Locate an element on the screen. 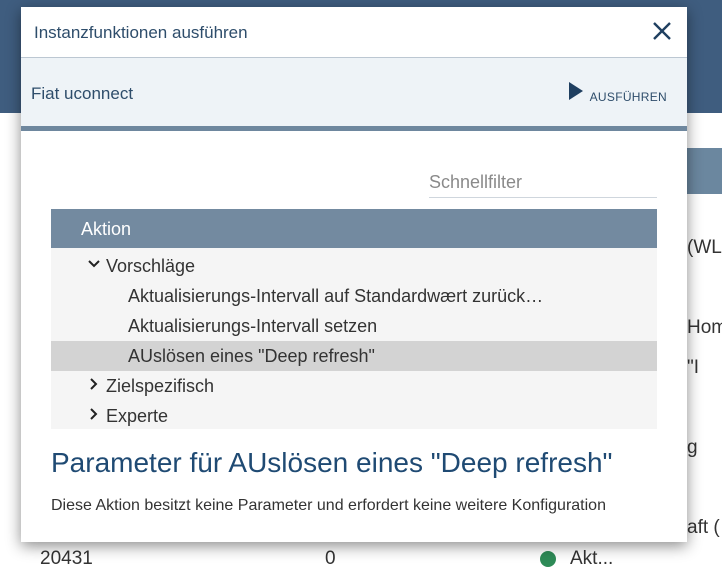 The width and height of the screenshot is (722, 570). background-cell: "I is located at coordinates (693, 367).